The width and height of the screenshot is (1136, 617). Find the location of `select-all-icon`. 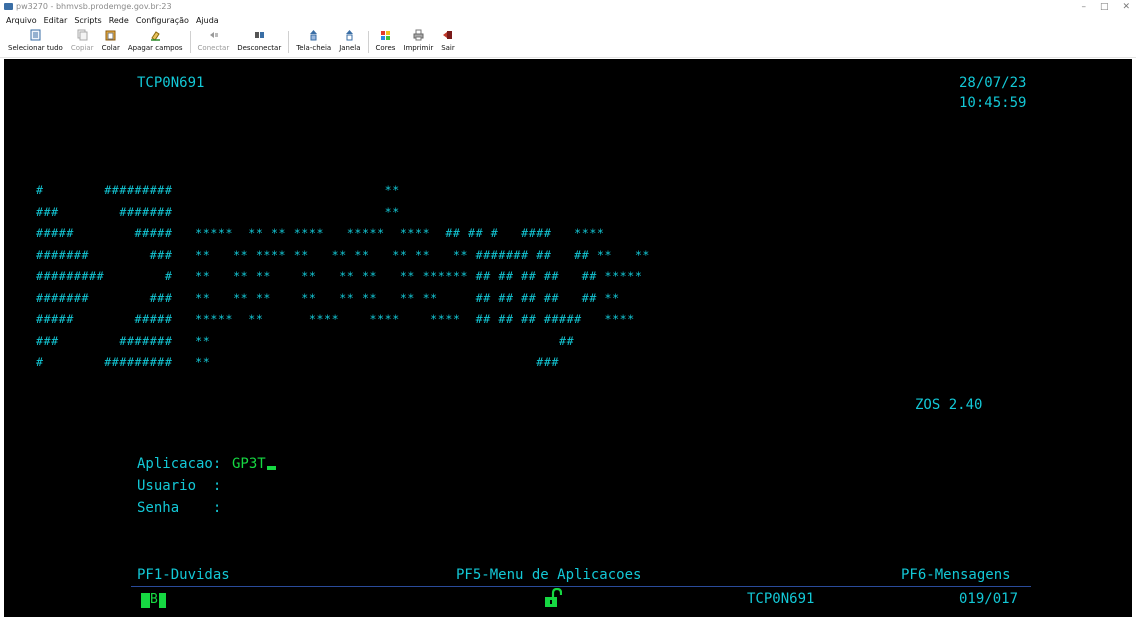

select-all-icon is located at coordinates (35, 35).